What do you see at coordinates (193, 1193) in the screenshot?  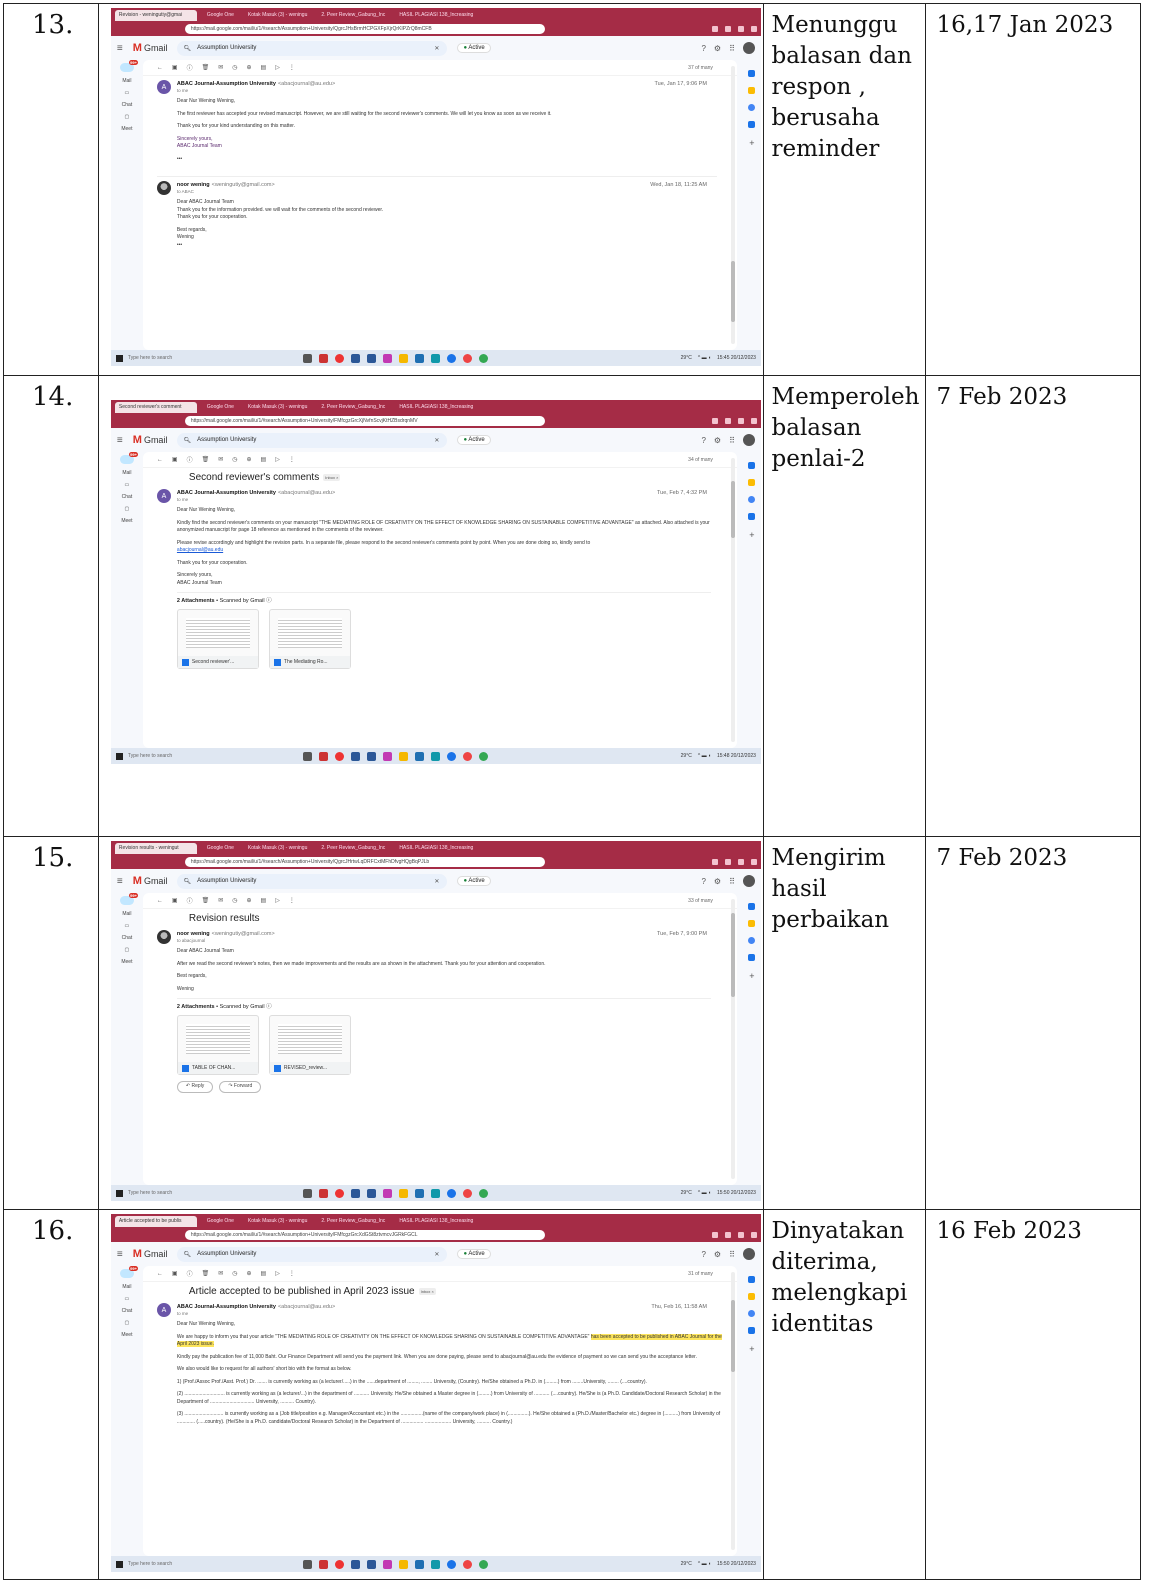 I see `taskbar-search: Type here to search` at bounding box center [193, 1193].